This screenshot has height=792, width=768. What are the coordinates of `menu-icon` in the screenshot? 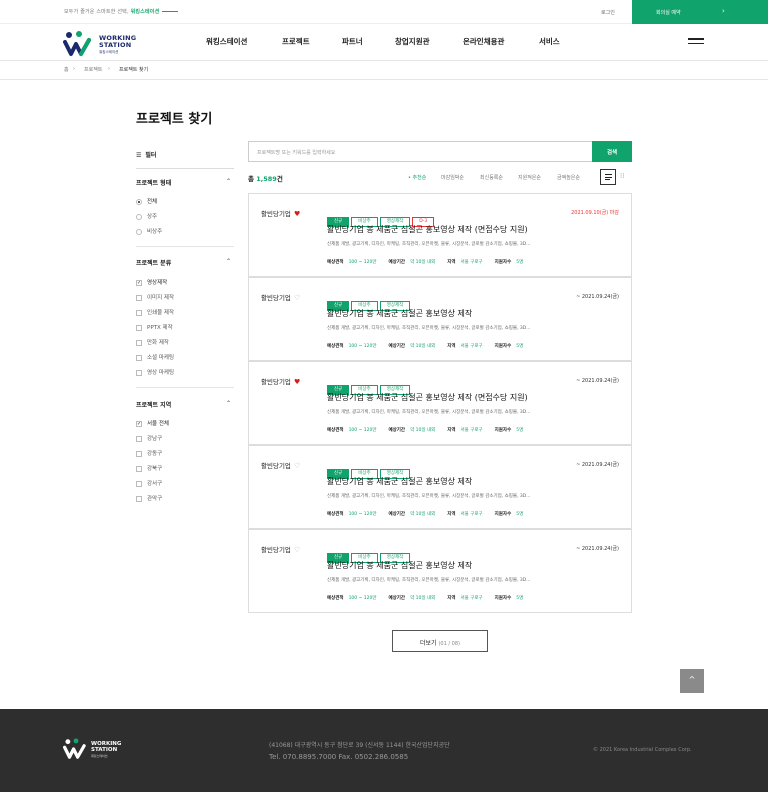 It's located at (696, 42).